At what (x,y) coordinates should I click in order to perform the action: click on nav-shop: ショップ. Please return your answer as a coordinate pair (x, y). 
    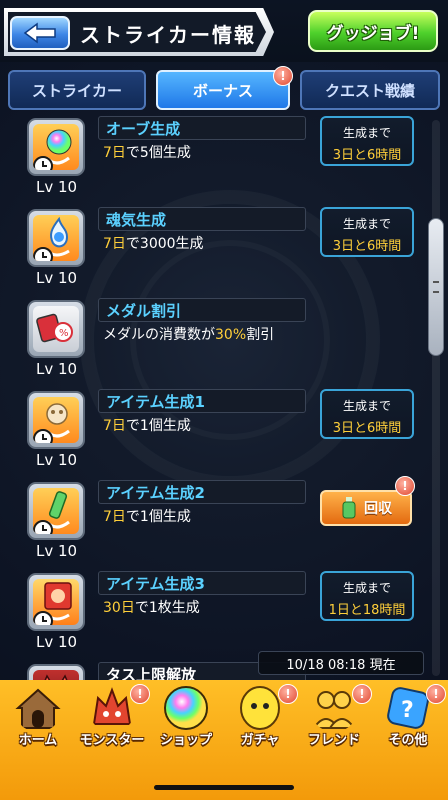
    Looking at the image, I should click on (186, 720).